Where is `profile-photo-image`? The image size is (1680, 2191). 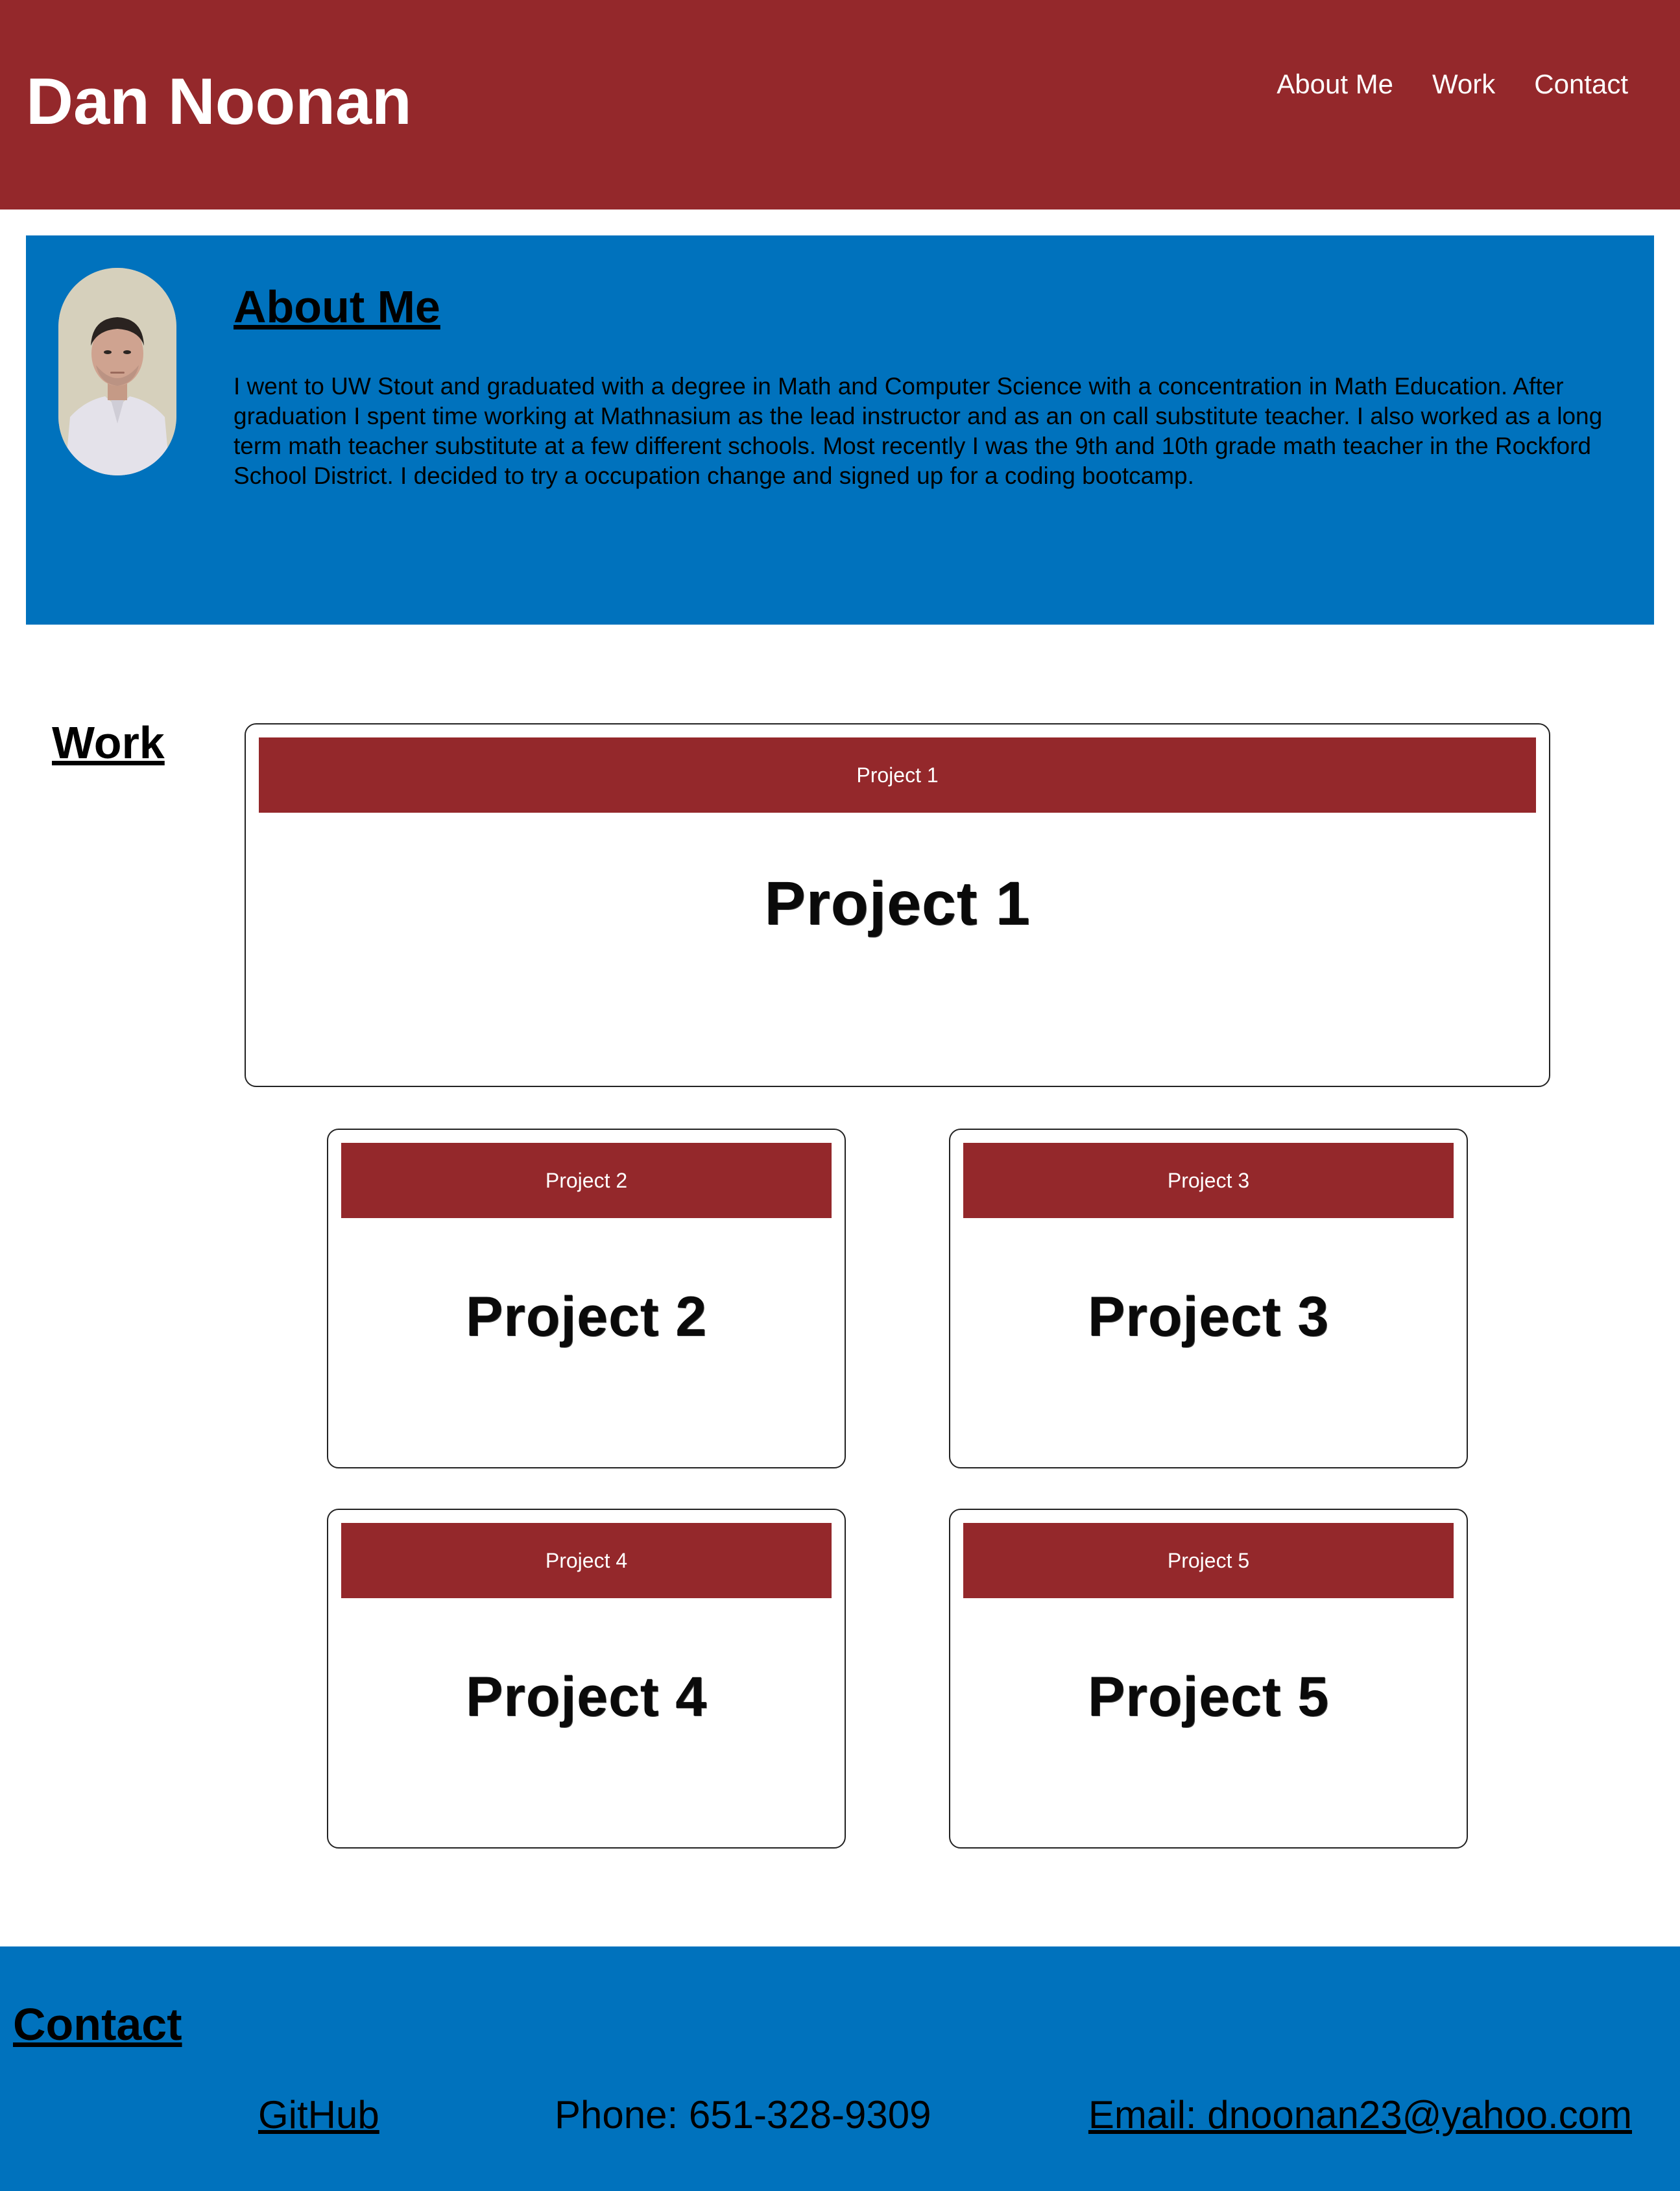 profile-photo-image is located at coordinates (117, 371).